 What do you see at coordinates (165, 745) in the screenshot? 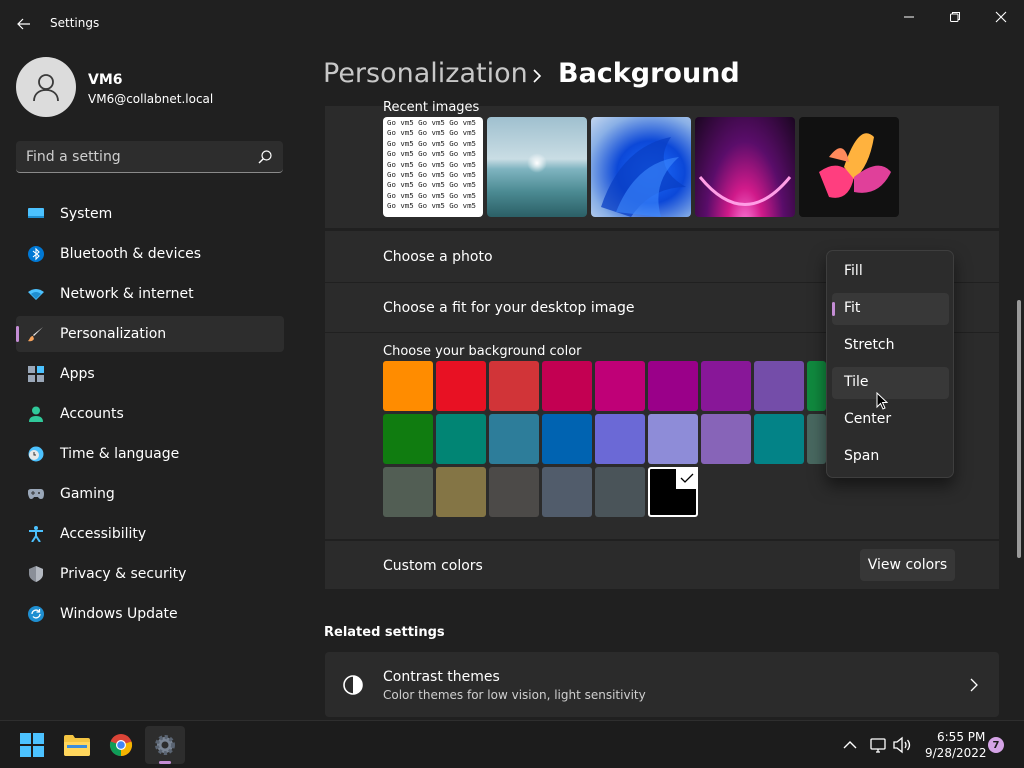
I see `settings-taskbar-button` at bounding box center [165, 745].